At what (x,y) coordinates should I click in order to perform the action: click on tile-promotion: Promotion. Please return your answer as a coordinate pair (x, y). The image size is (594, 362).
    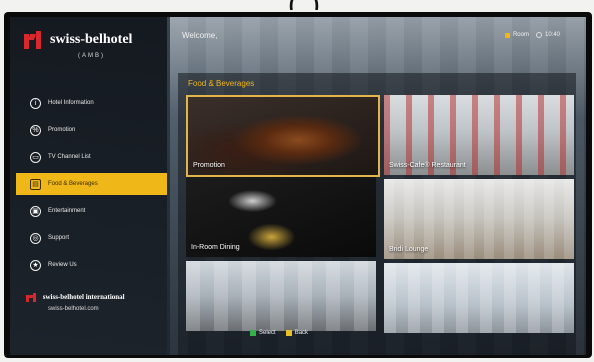
    Looking at the image, I should click on (283, 136).